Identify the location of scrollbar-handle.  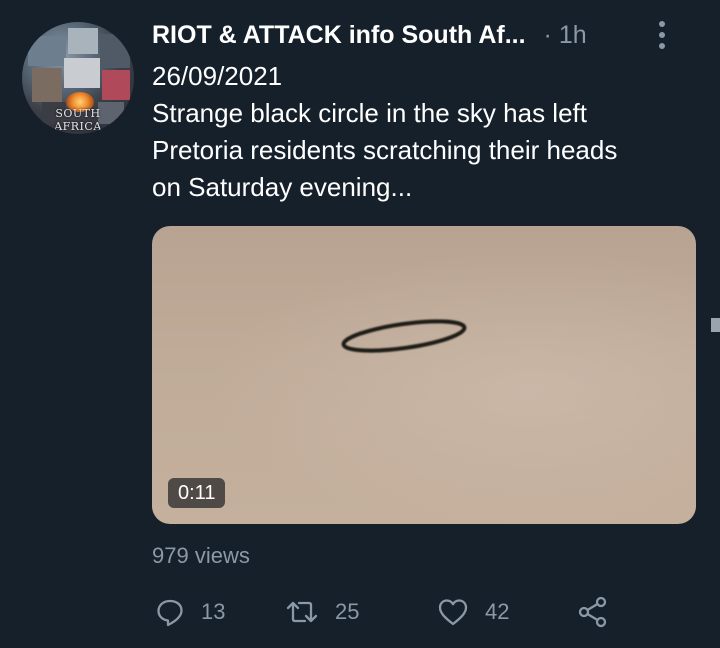
(715, 325).